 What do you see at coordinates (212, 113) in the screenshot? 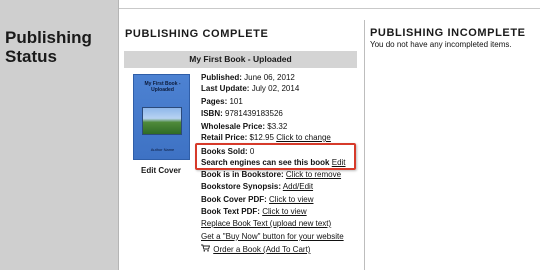
I see `isbn-label: ISBN:` at bounding box center [212, 113].